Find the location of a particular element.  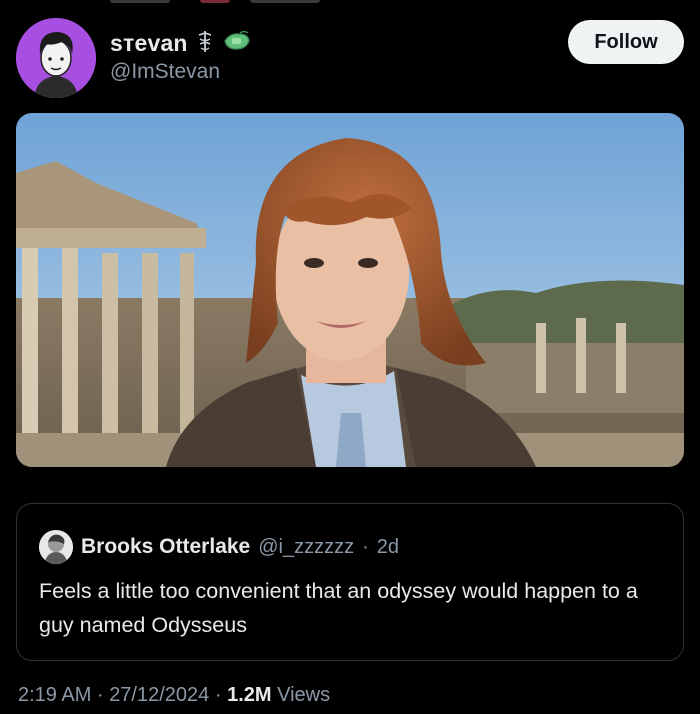

quoted-post-header: Brooks Otterlake @i_zzzzzz · 2d is located at coordinates (219, 547).